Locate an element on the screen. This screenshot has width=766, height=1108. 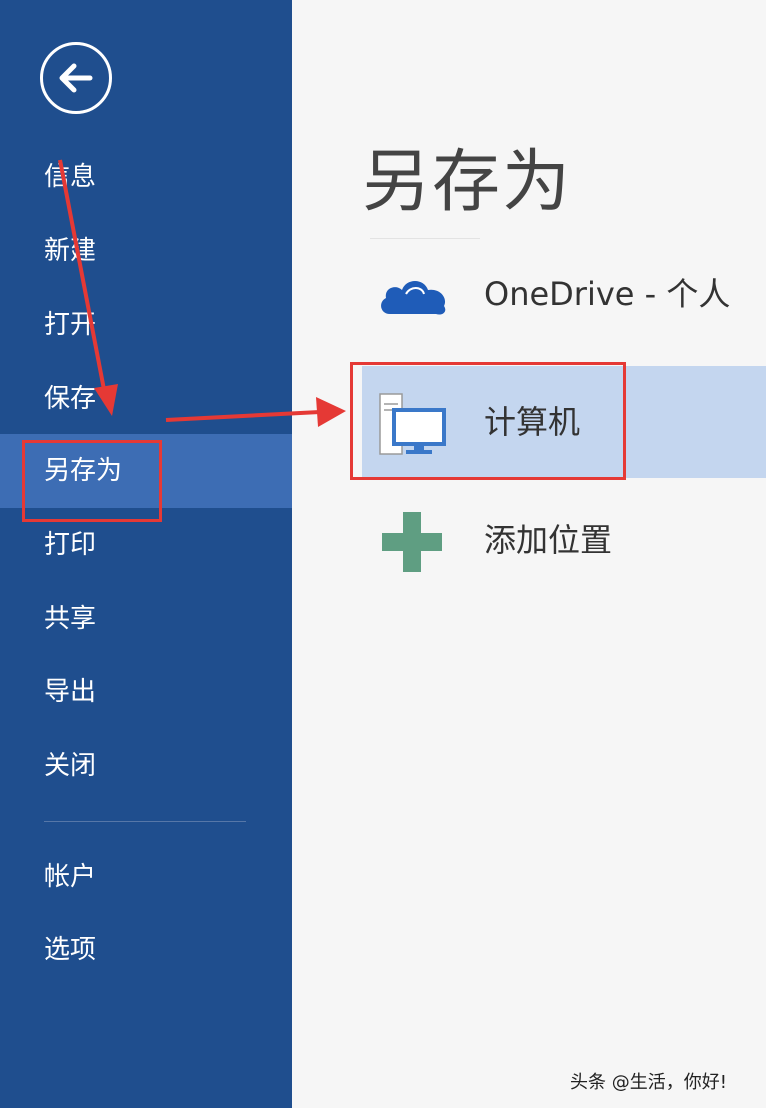
annotation-arrow-right is located at coordinates (243, 416).